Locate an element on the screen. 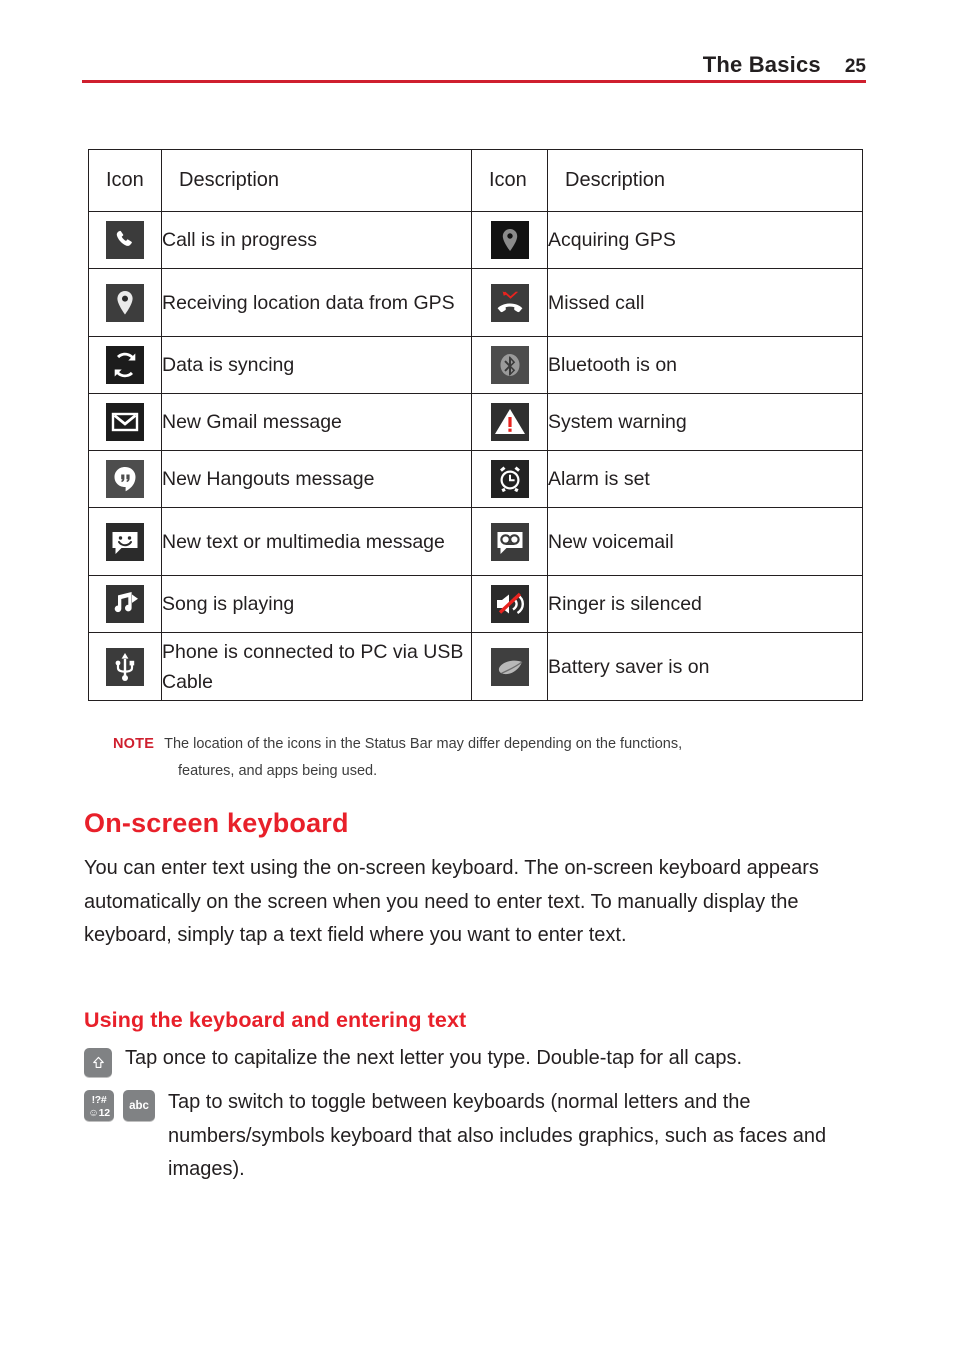 This screenshot has height=1372, width=954. header-rule is located at coordinates (474, 81).